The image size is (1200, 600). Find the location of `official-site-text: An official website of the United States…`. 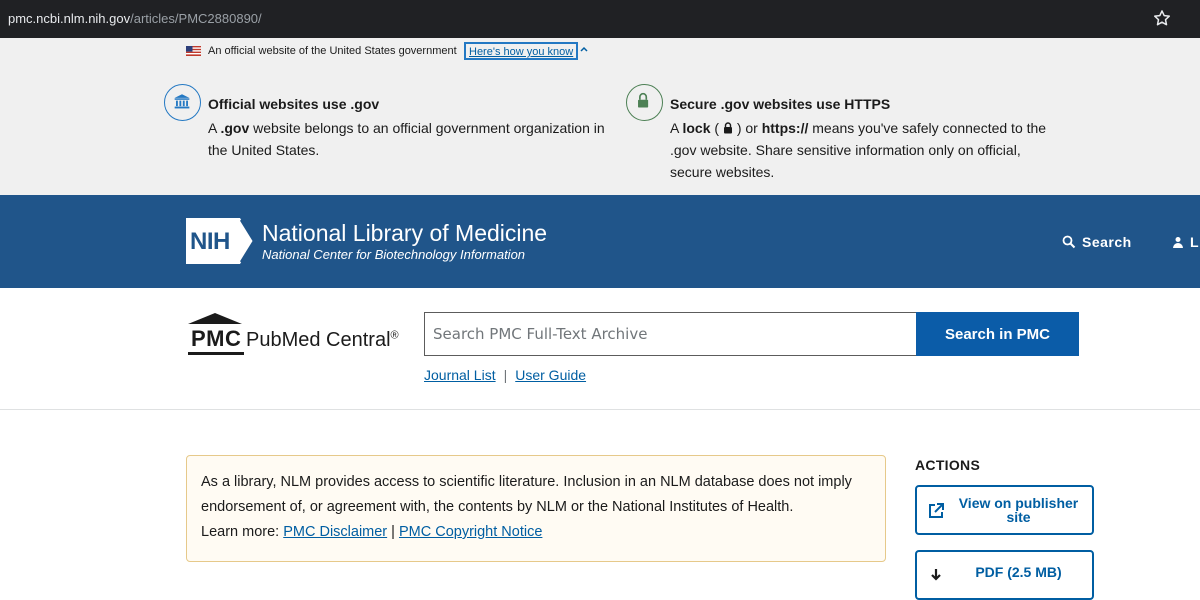

official-site-text: An official website of the United States… is located at coordinates (332, 51).